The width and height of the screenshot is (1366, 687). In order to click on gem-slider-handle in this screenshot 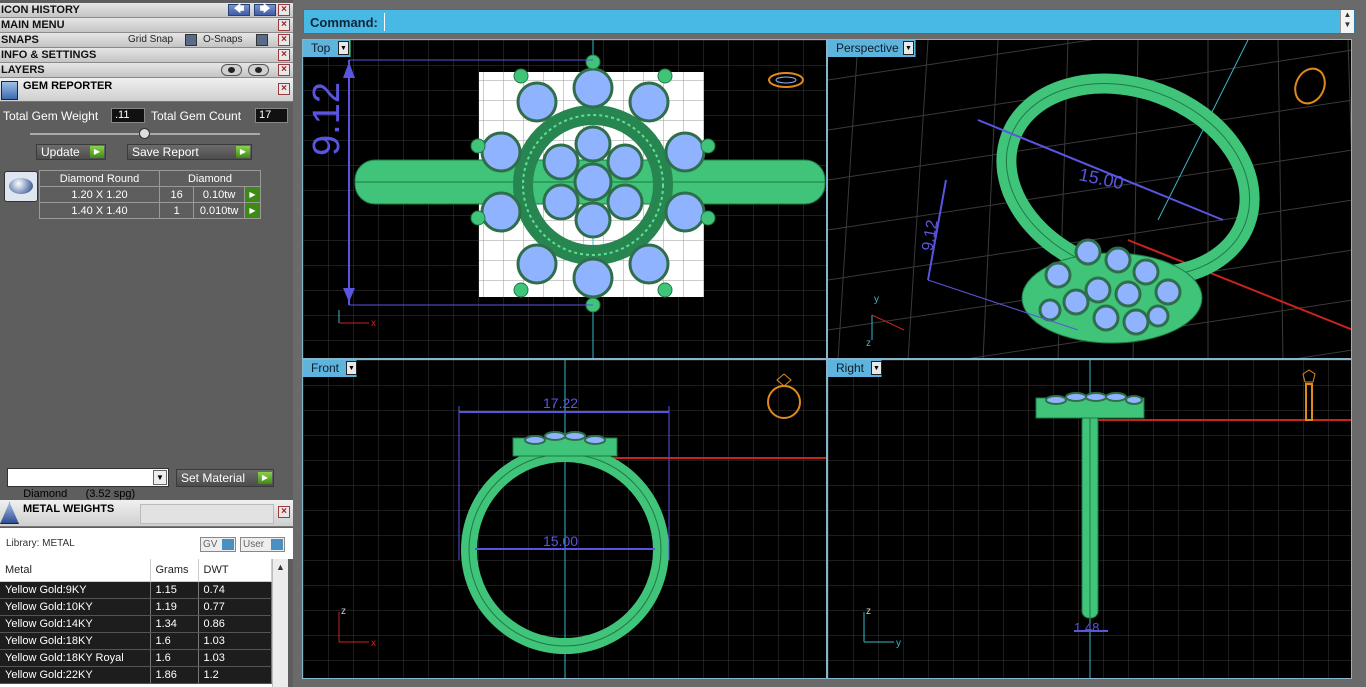, I will do `click(144, 133)`.